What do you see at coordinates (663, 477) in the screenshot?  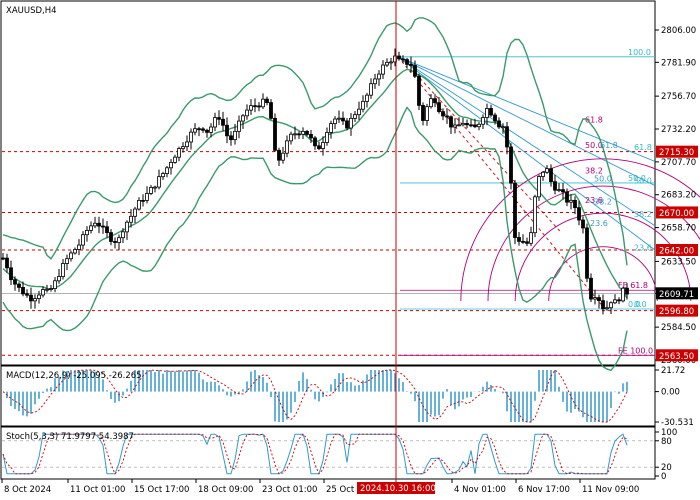 I see `stoch-tick-label: 0` at bounding box center [663, 477].